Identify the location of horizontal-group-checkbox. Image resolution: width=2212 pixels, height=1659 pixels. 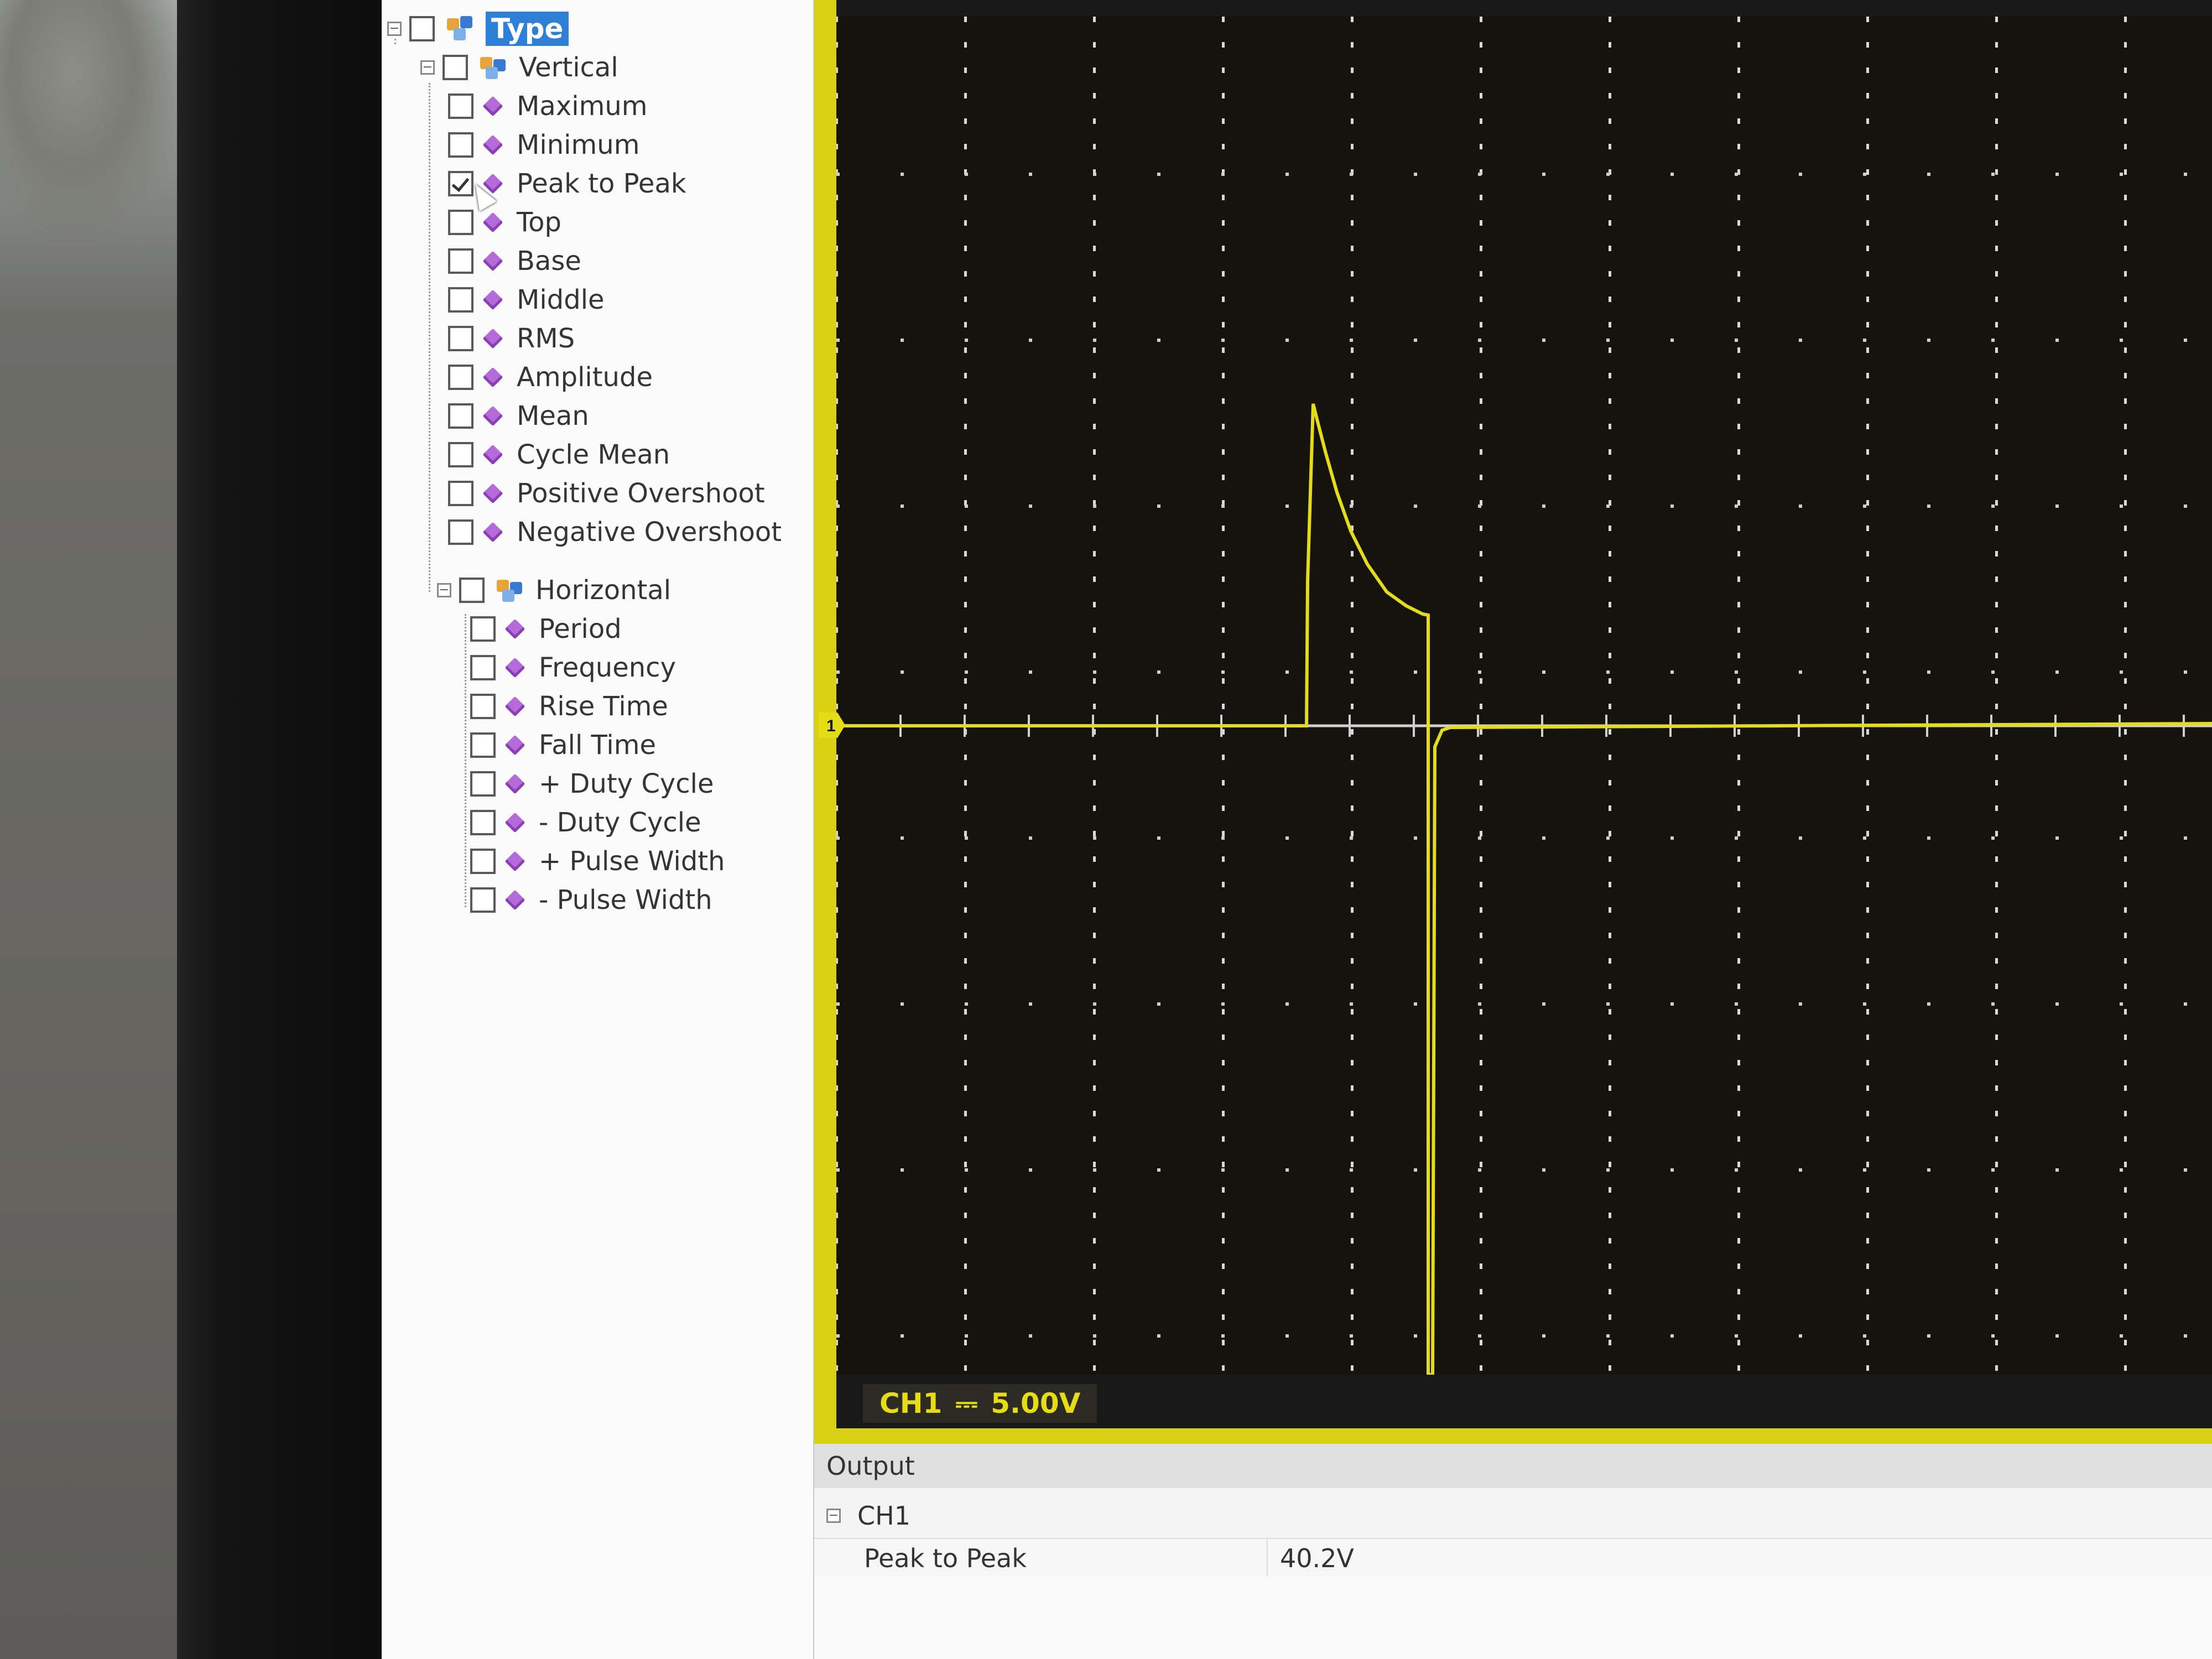
(472, 590).